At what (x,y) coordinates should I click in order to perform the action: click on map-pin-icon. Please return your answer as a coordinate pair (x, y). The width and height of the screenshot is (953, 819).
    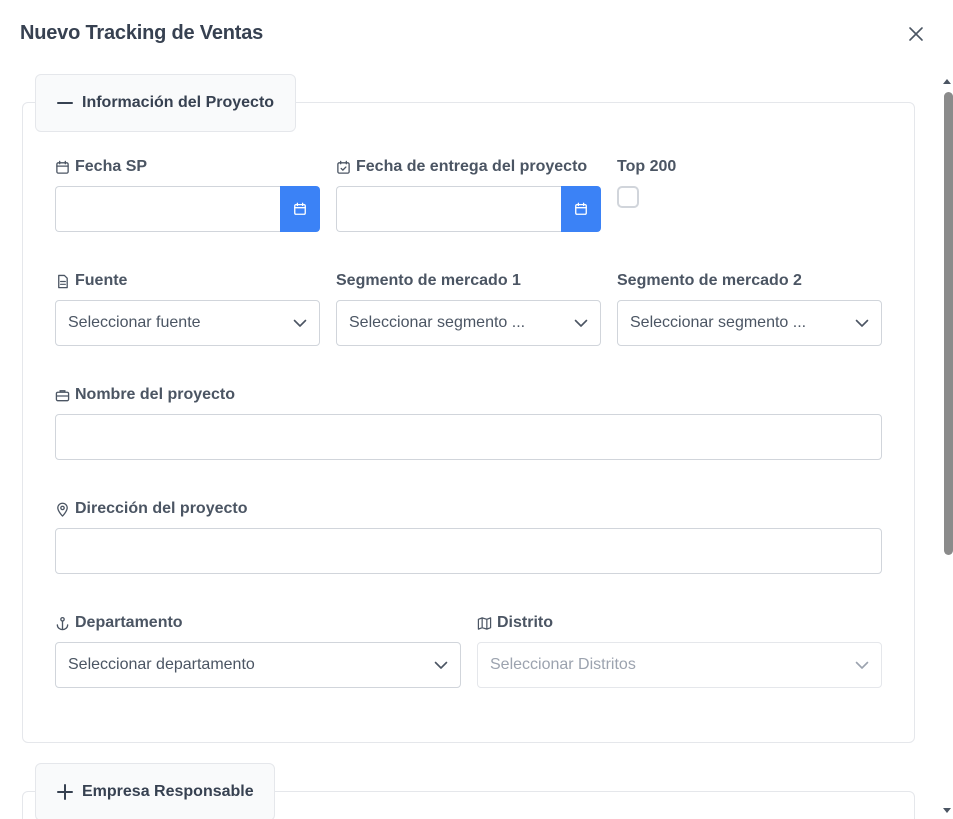
    Looking at the image, I should click on (62, 509).